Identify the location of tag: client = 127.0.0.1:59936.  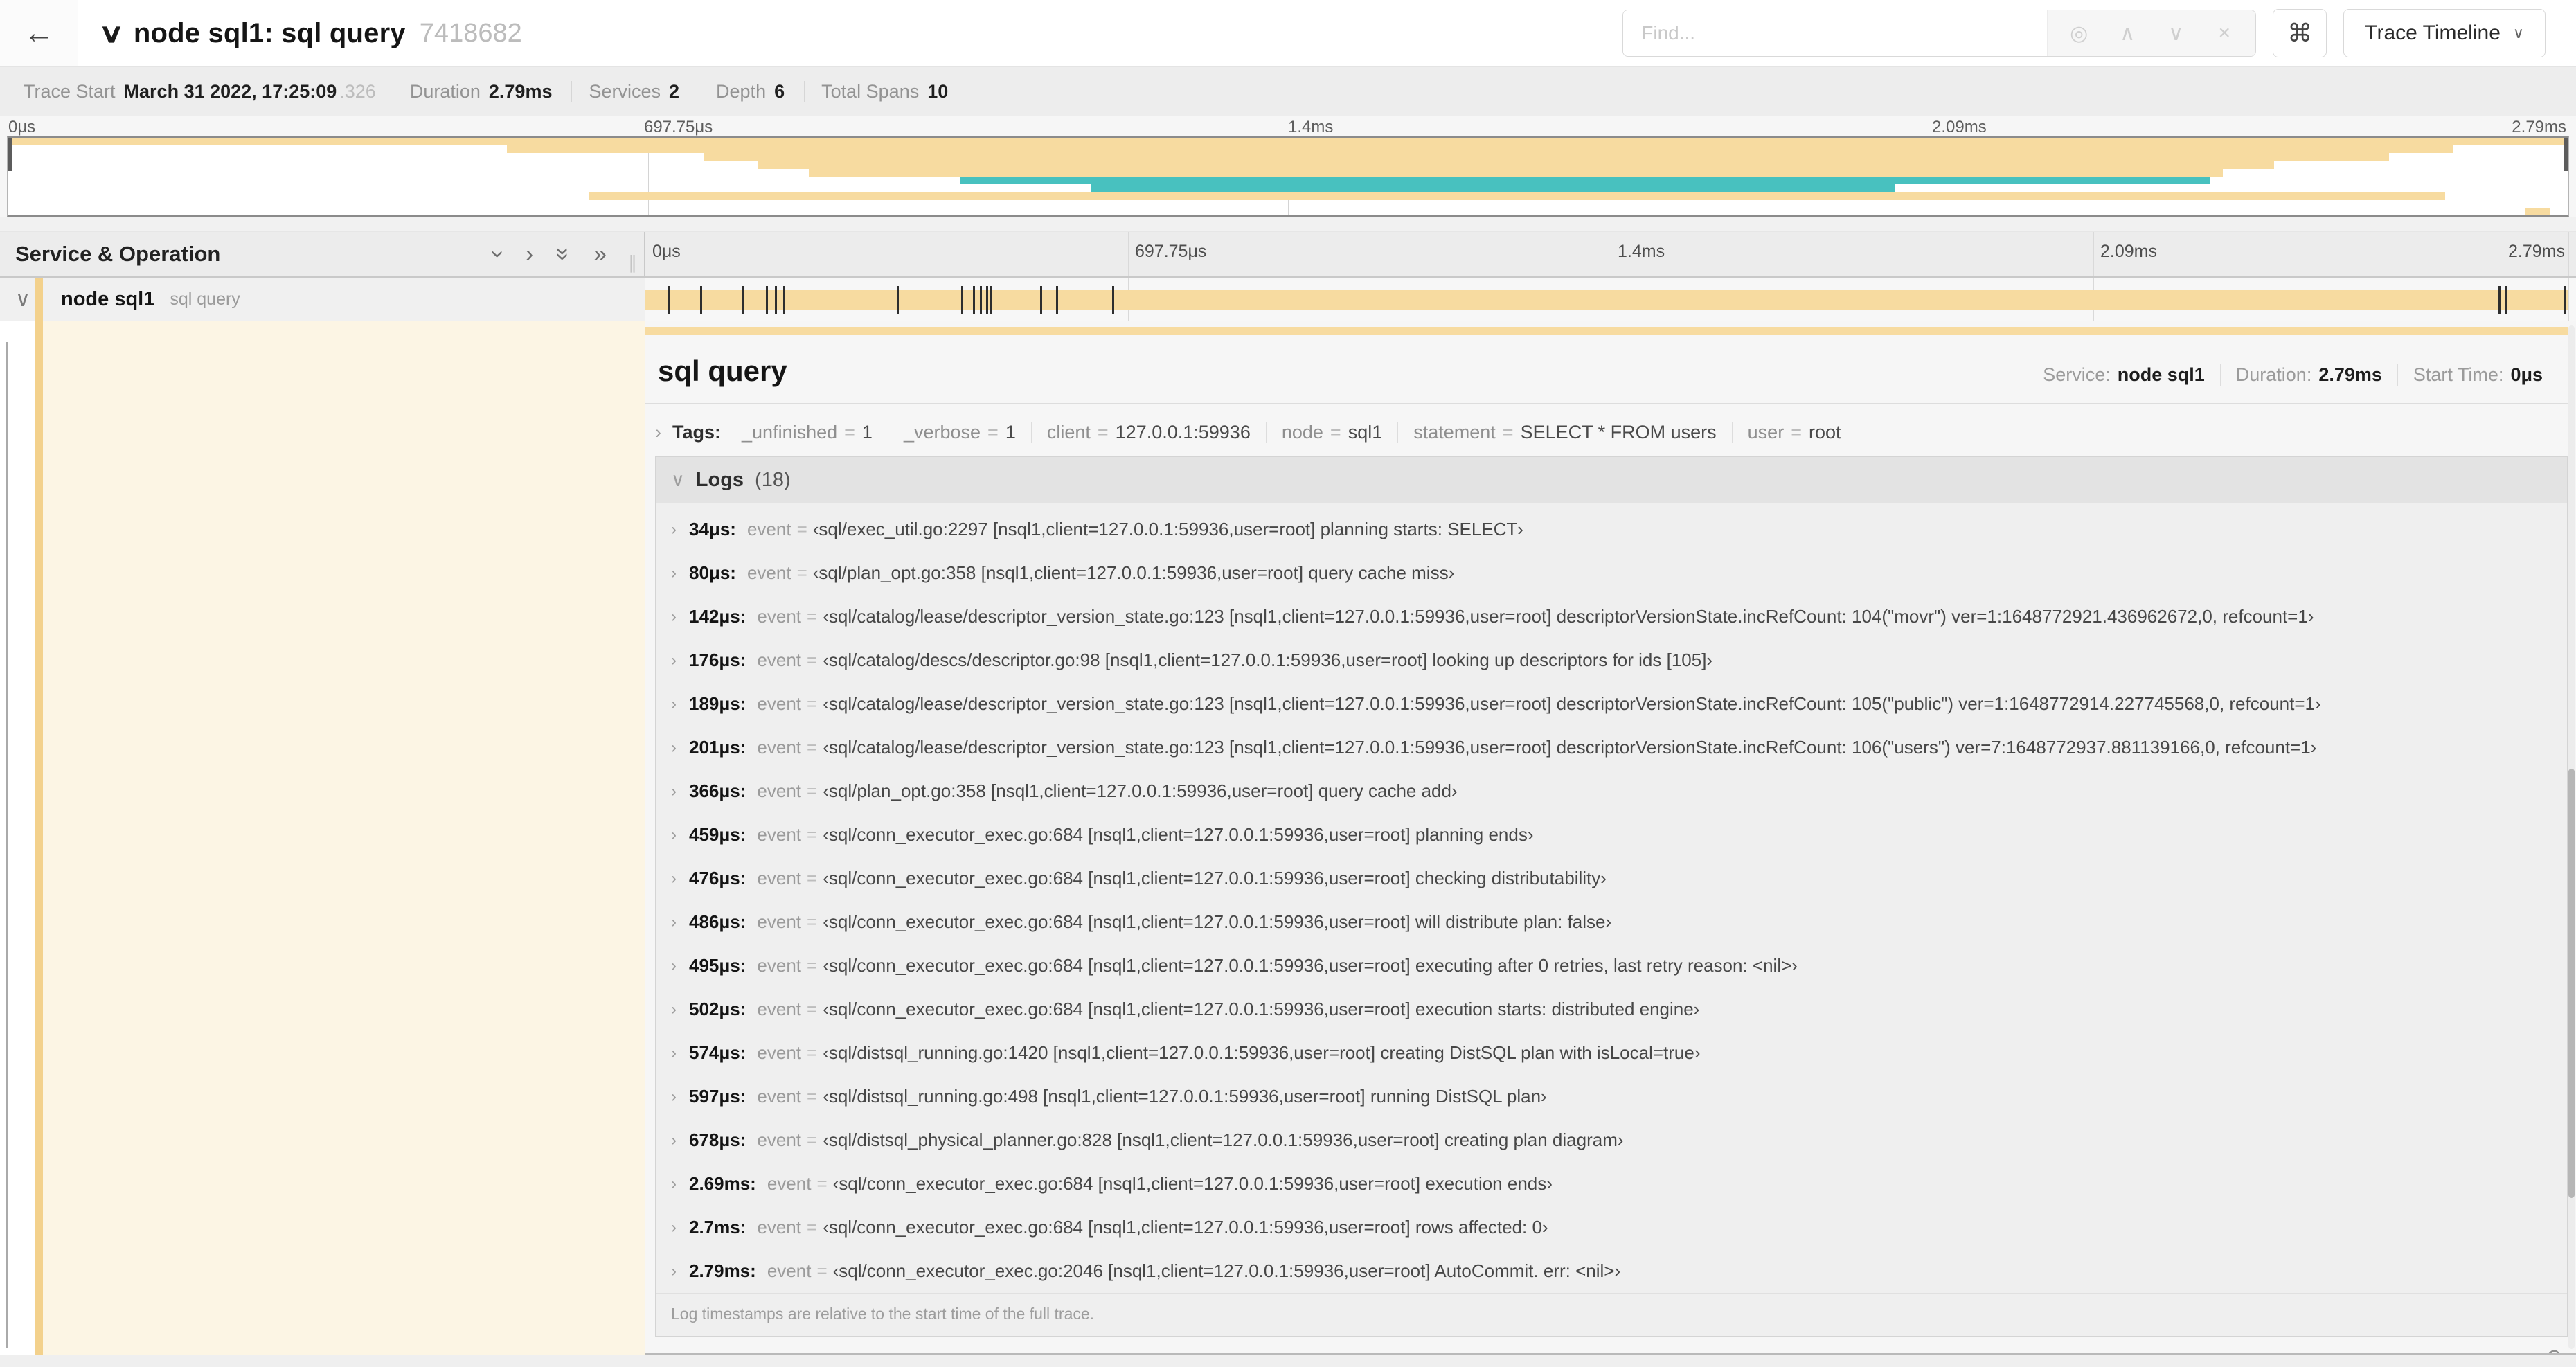
(1149, 432).